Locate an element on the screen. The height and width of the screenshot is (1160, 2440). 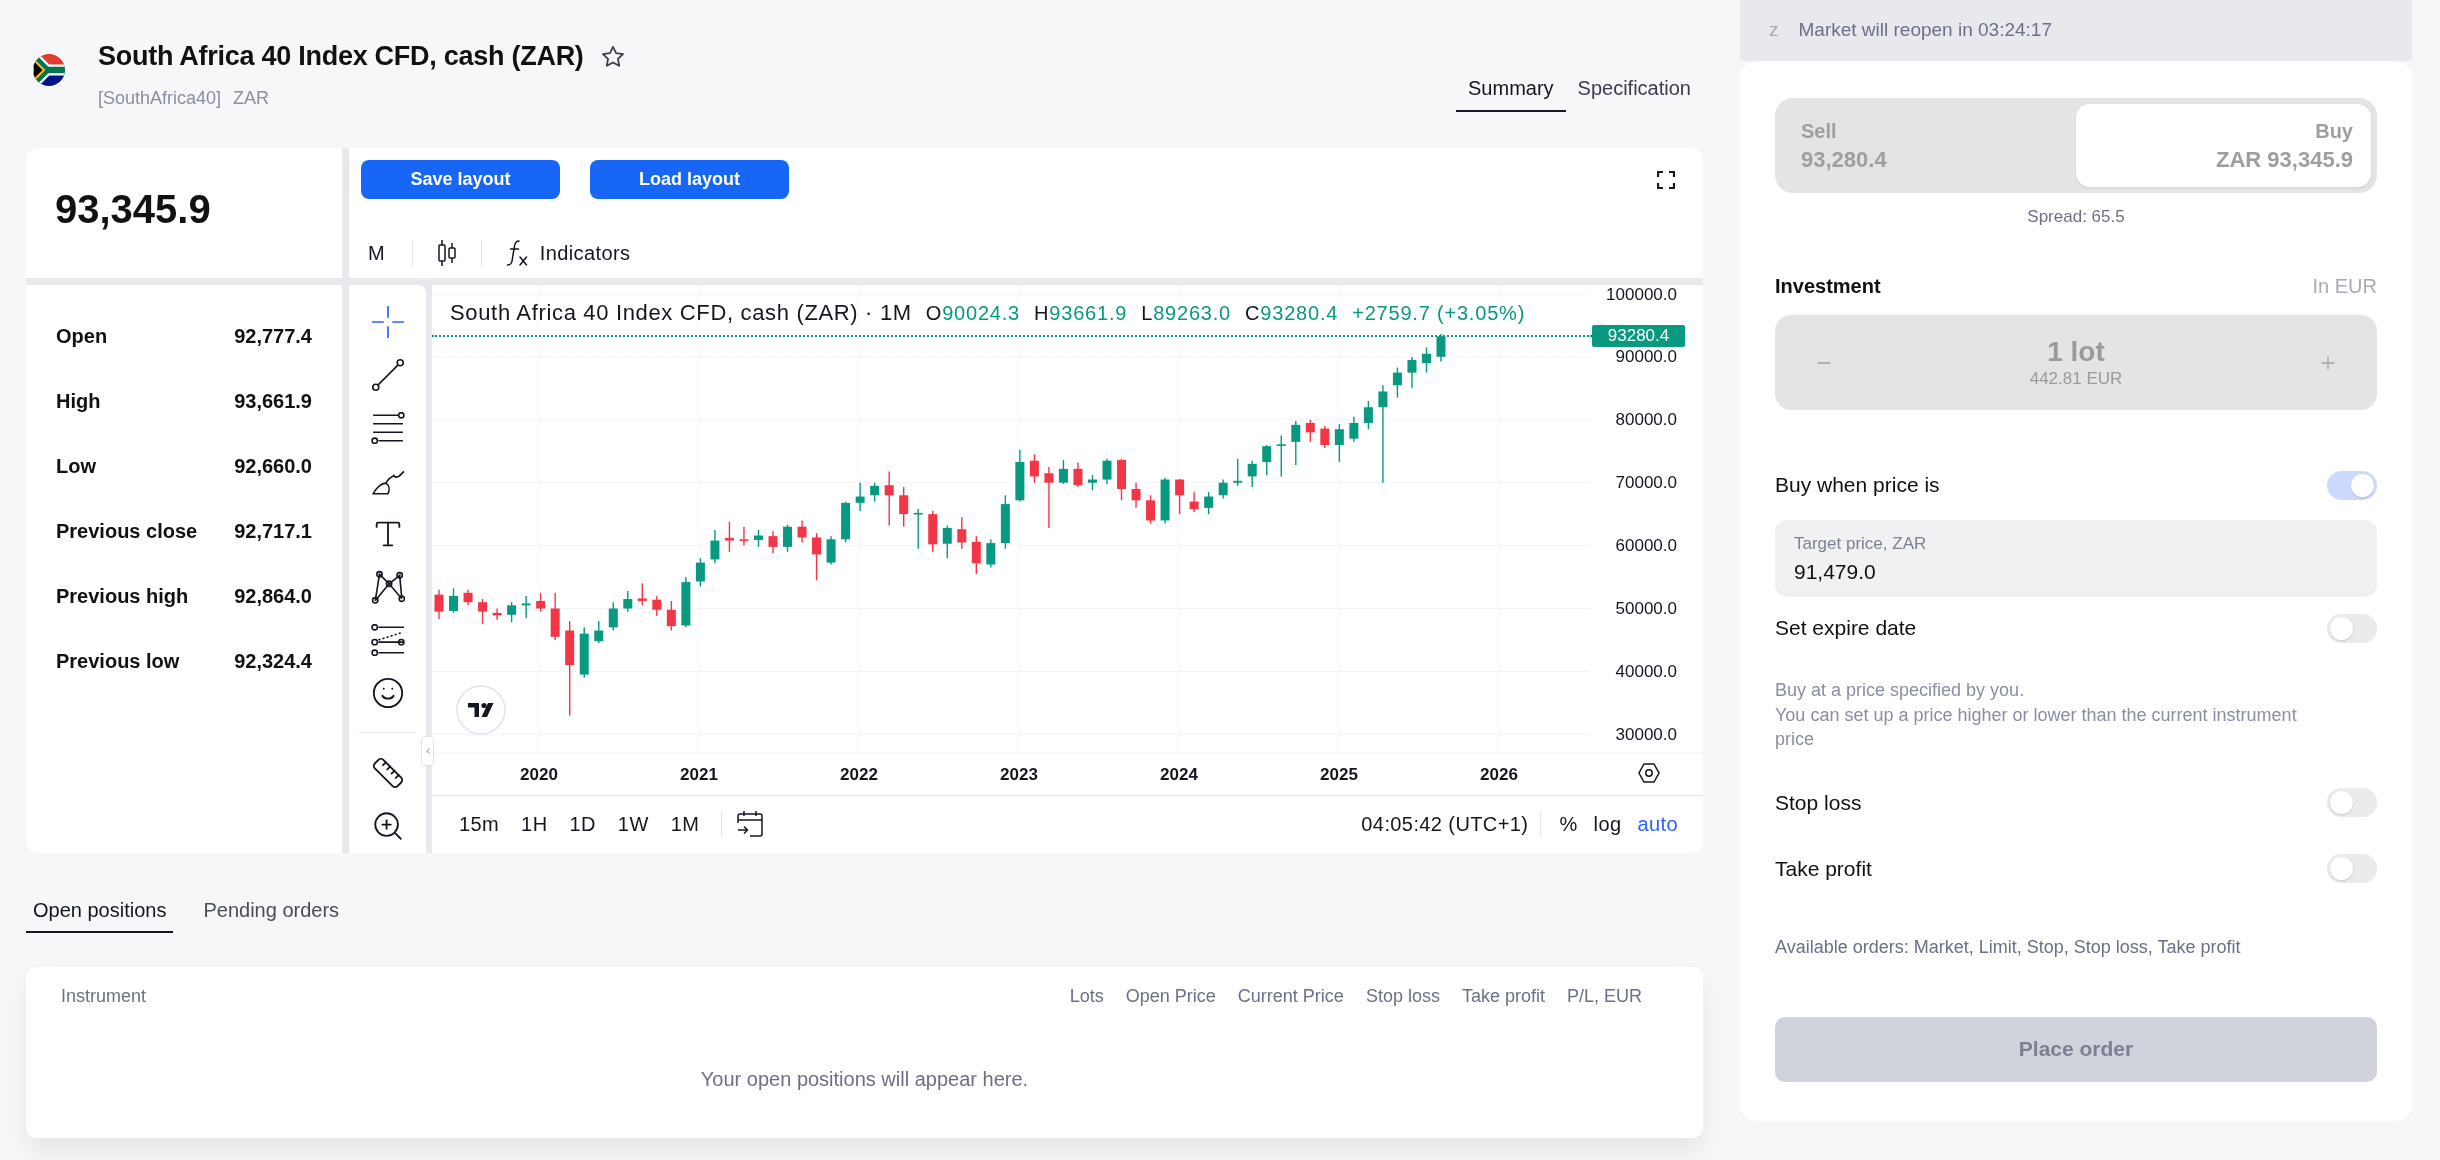
target-price-field: Target price, ZAR 91,479.0 is located at coordinates (2076, 558).